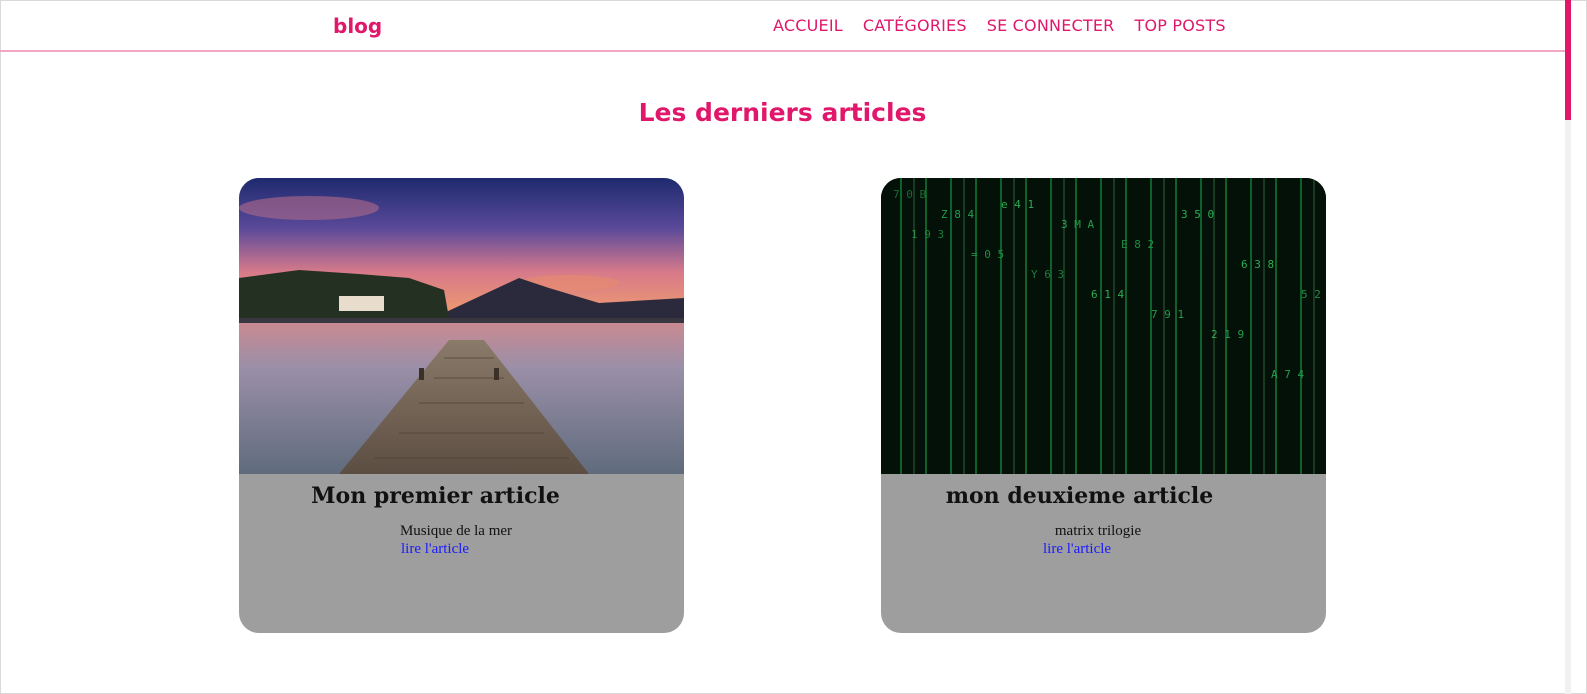 Image resolution: width=1587 pixels, height=694 pixels. What do you see at coordinates (915, 25) in the screenshot?
I see `nav-link-categories: CATÉGORIES` at bounding box center [915, 25].